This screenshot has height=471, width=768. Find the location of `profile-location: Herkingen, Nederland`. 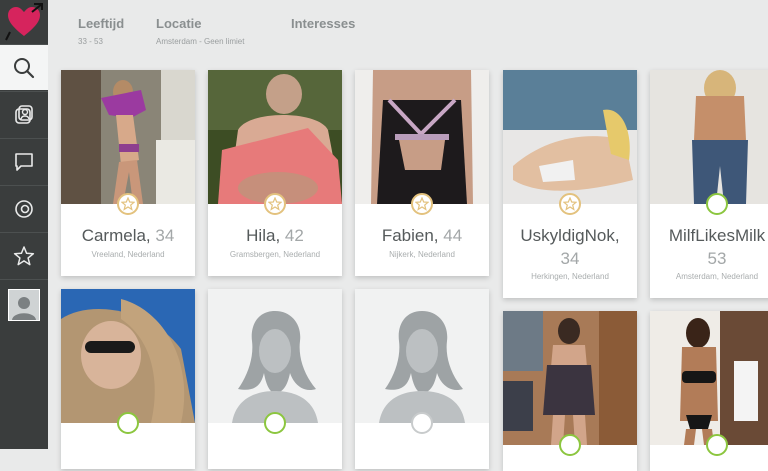

profile-location: Herkingen, Nederland is located at coordinates (570, 276).